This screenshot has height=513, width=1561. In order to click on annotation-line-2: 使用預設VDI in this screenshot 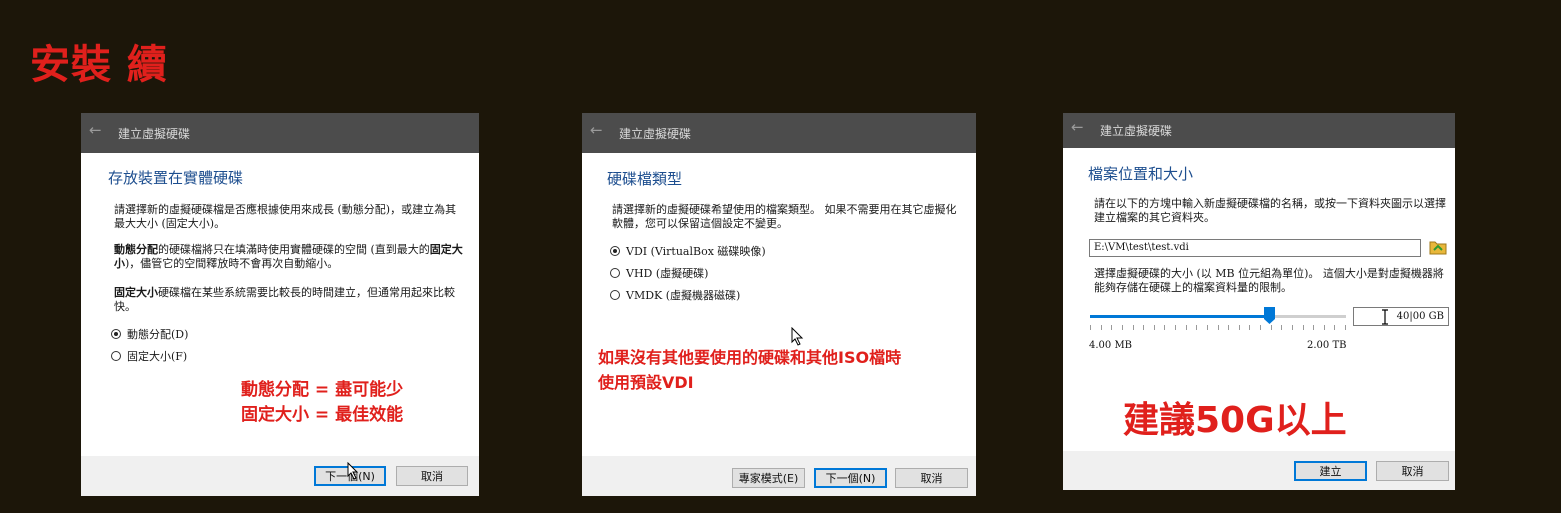, I will do `click(646, 382)`.